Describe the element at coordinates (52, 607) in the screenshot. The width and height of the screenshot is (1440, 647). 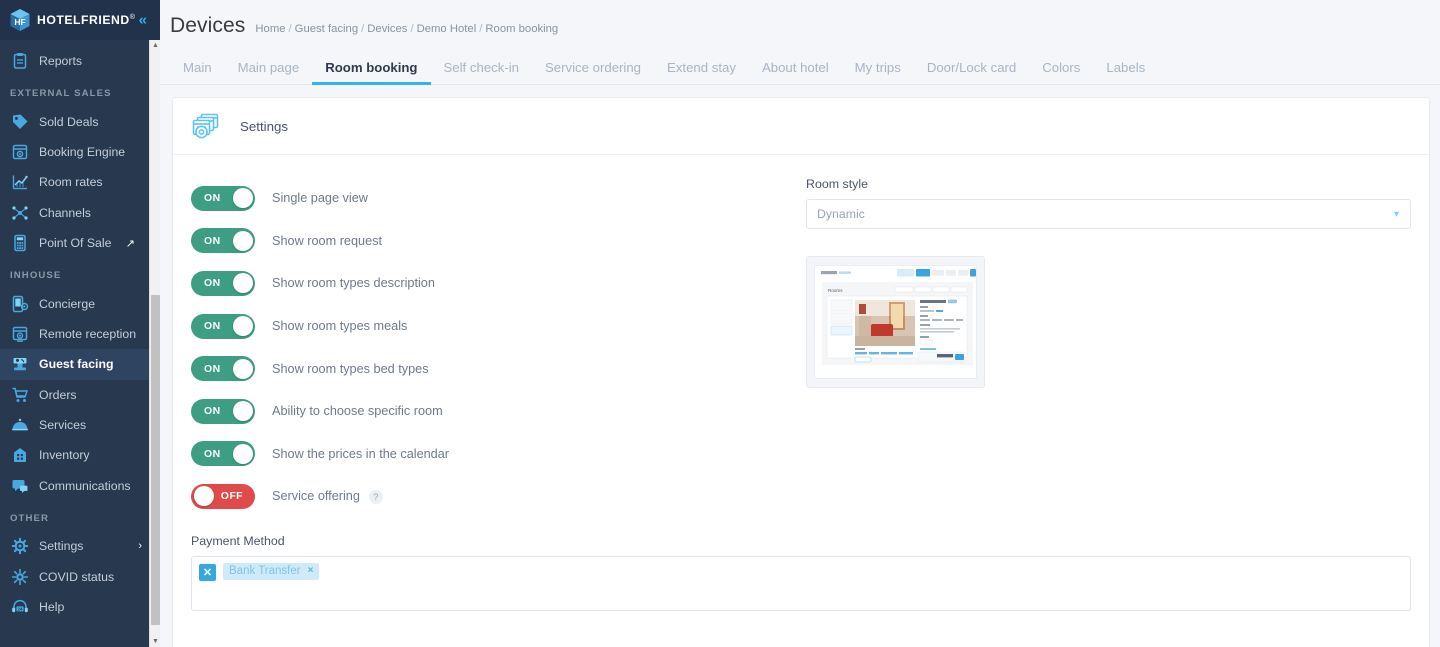
I see `sidebar-item-label: Help` at that location.